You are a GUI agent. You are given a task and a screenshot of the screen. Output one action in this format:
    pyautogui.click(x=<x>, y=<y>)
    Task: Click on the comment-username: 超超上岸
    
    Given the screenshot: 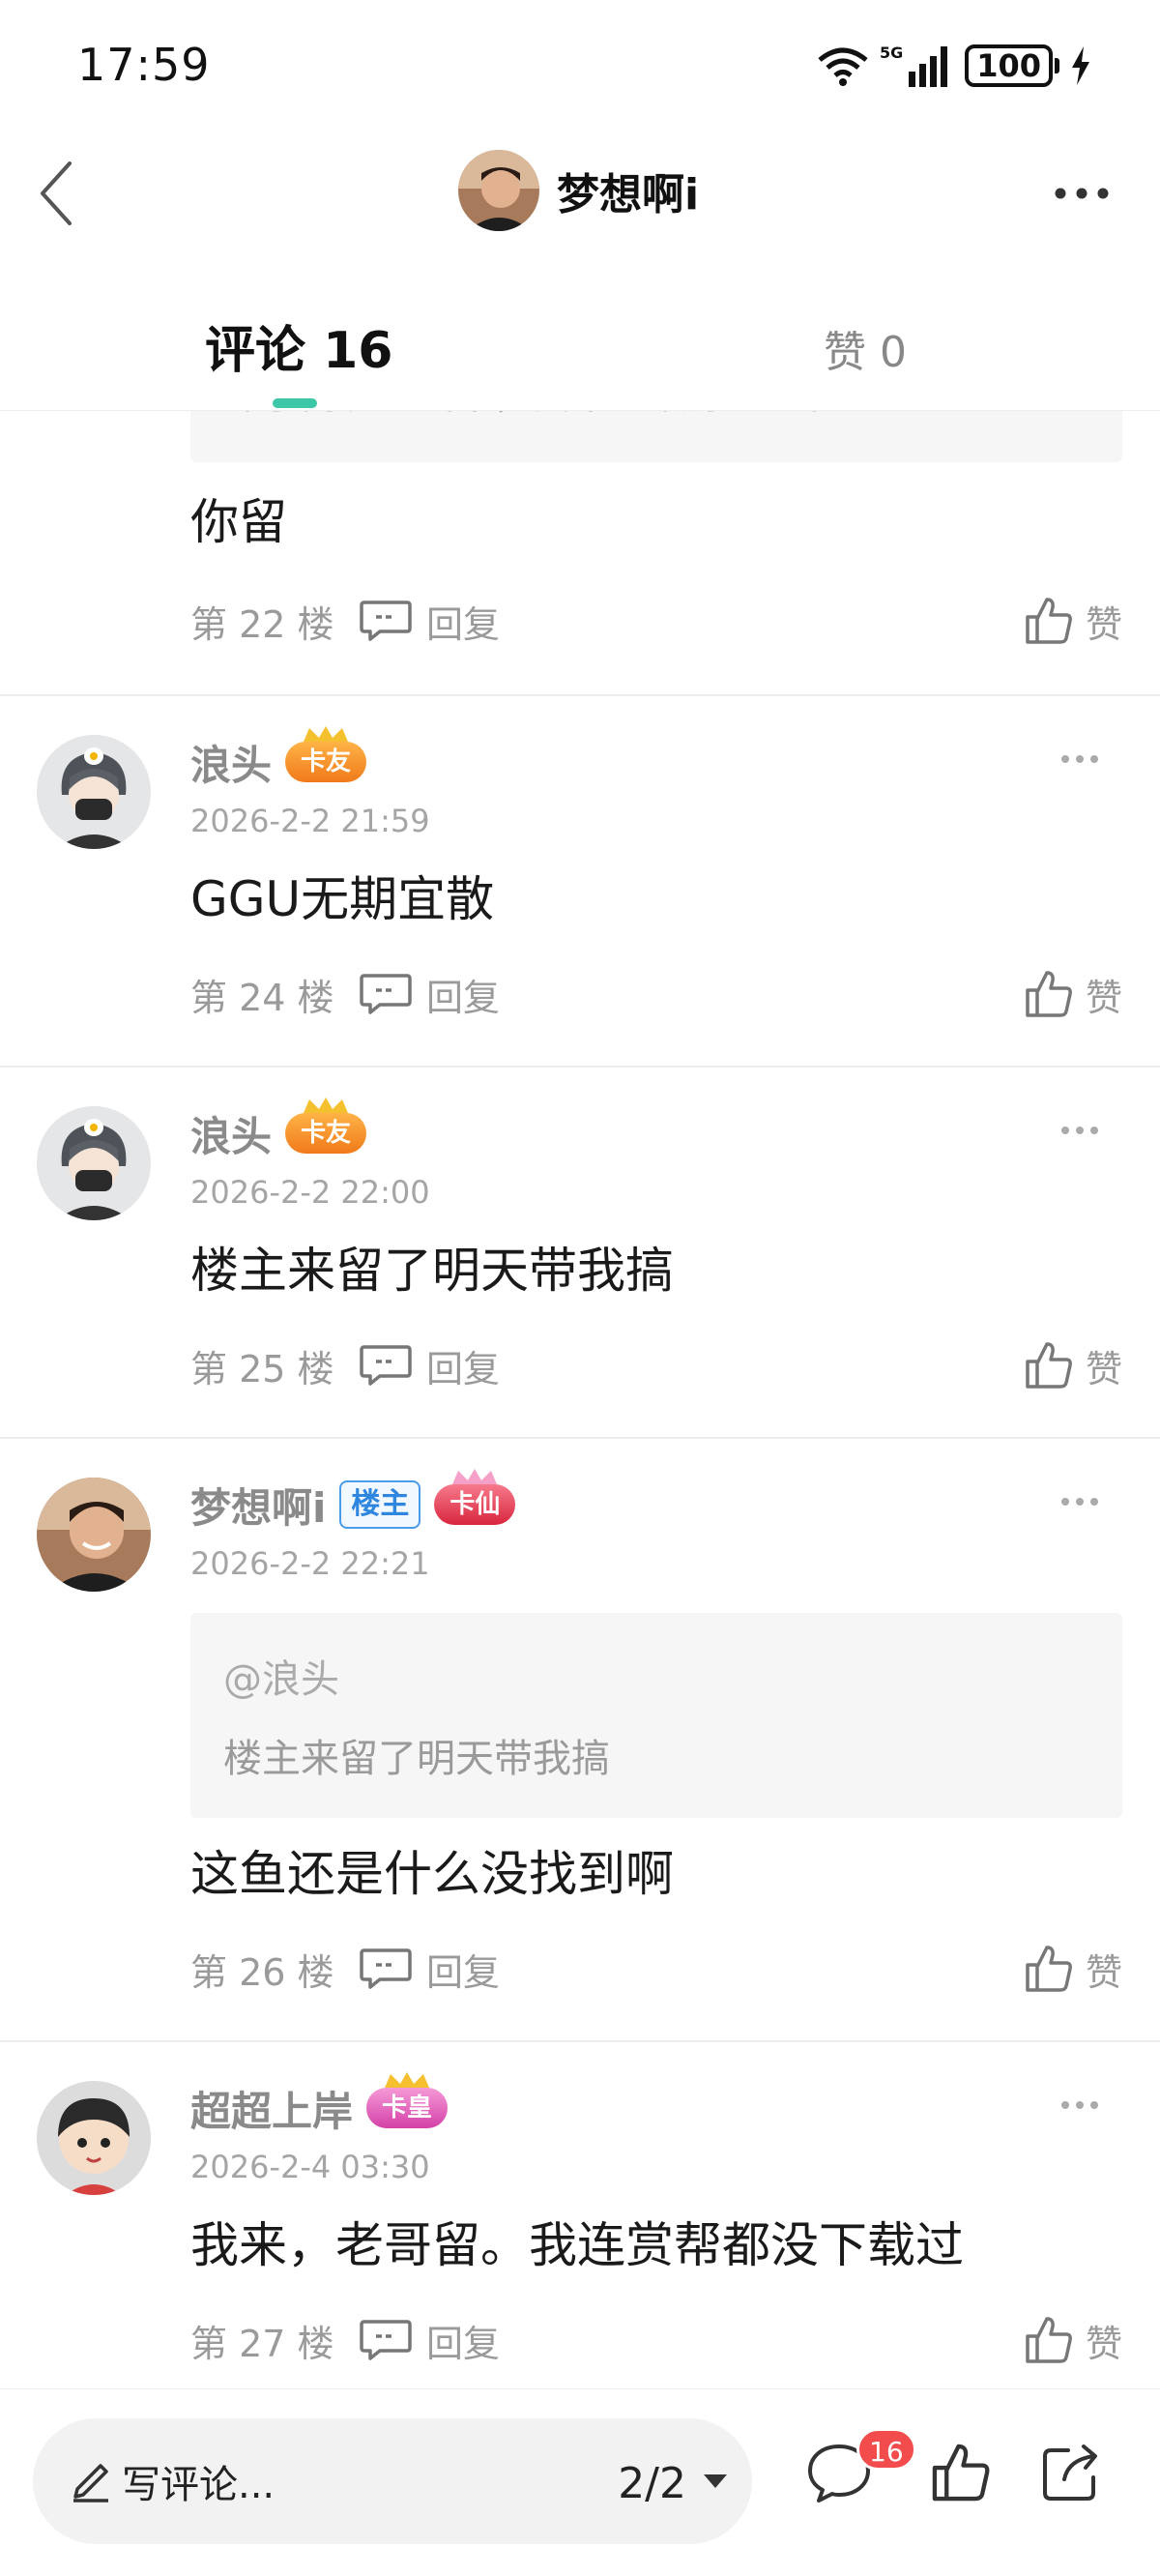 What is the action you would take?
    pyautogui.click(x=271, y=2108)
    